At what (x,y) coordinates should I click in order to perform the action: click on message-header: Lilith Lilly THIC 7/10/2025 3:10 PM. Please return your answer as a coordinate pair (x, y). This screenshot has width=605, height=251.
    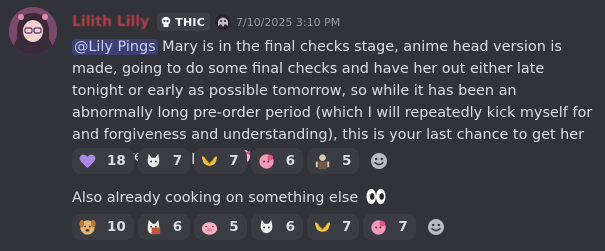
    Looking at the image, I should click on (206, 22).